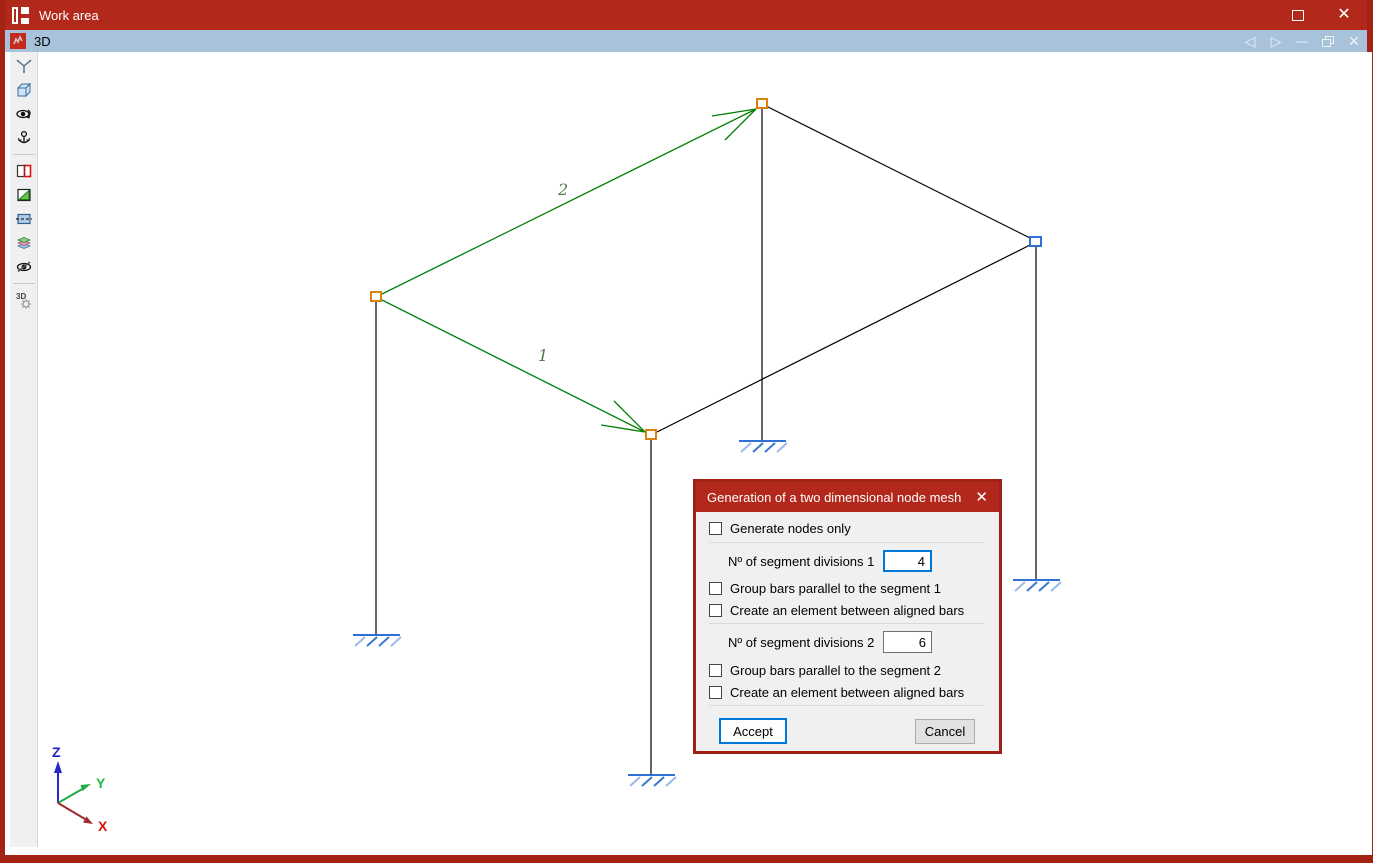  I want to click on create-element-2-label: Create an element between aligned bars, so click(847, 692).